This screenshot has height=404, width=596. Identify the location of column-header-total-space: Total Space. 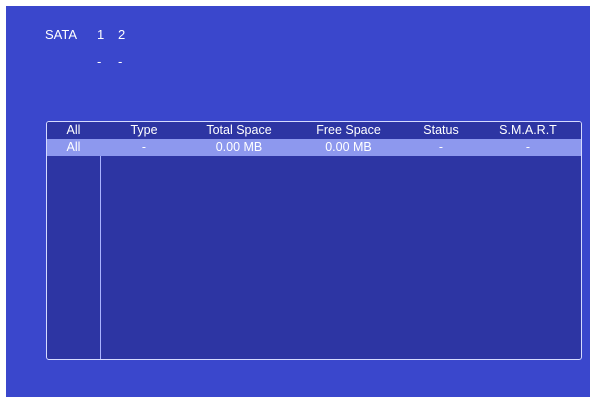
(239, 130).